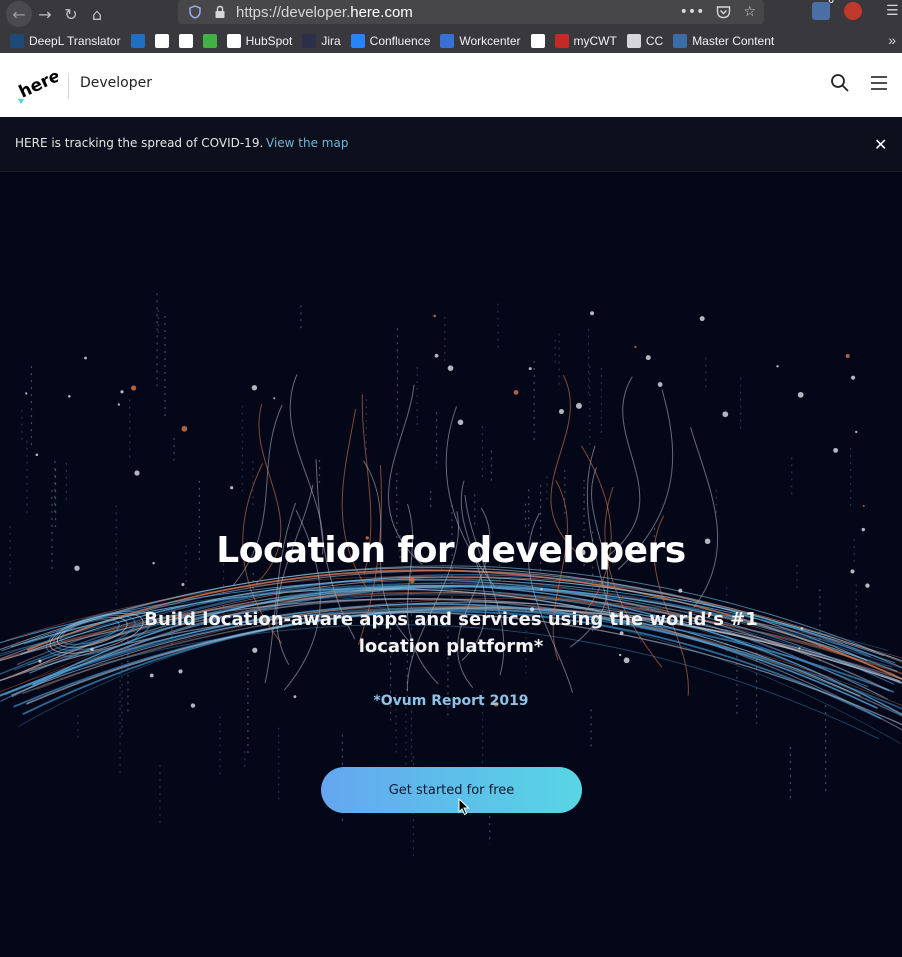 Image resolution: width=902 pixels, height=957 pixels. I want to click on hamburger-menu-icon, so click(879, 83).